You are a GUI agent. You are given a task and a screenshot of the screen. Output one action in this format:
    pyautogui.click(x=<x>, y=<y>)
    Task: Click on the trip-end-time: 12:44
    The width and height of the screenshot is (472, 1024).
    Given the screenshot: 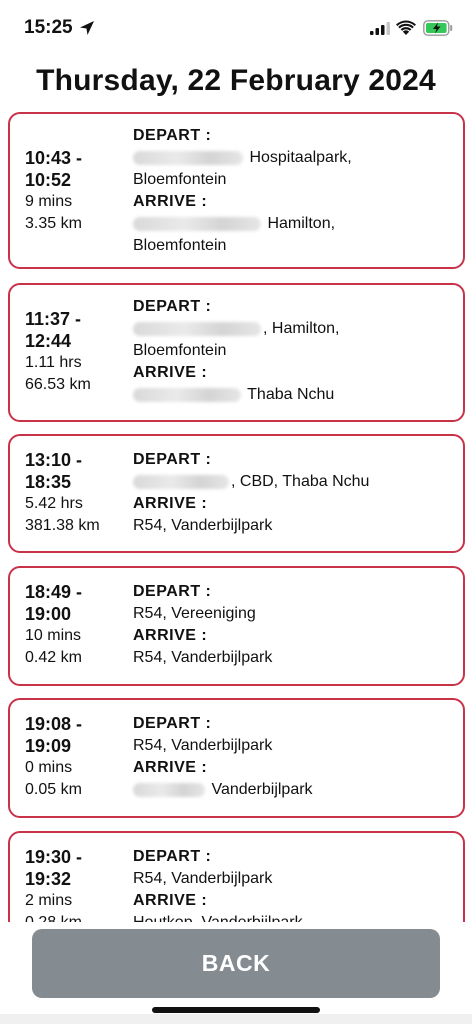 What is the action you would take?
    pyautogui.click(x=48, y=341)
    